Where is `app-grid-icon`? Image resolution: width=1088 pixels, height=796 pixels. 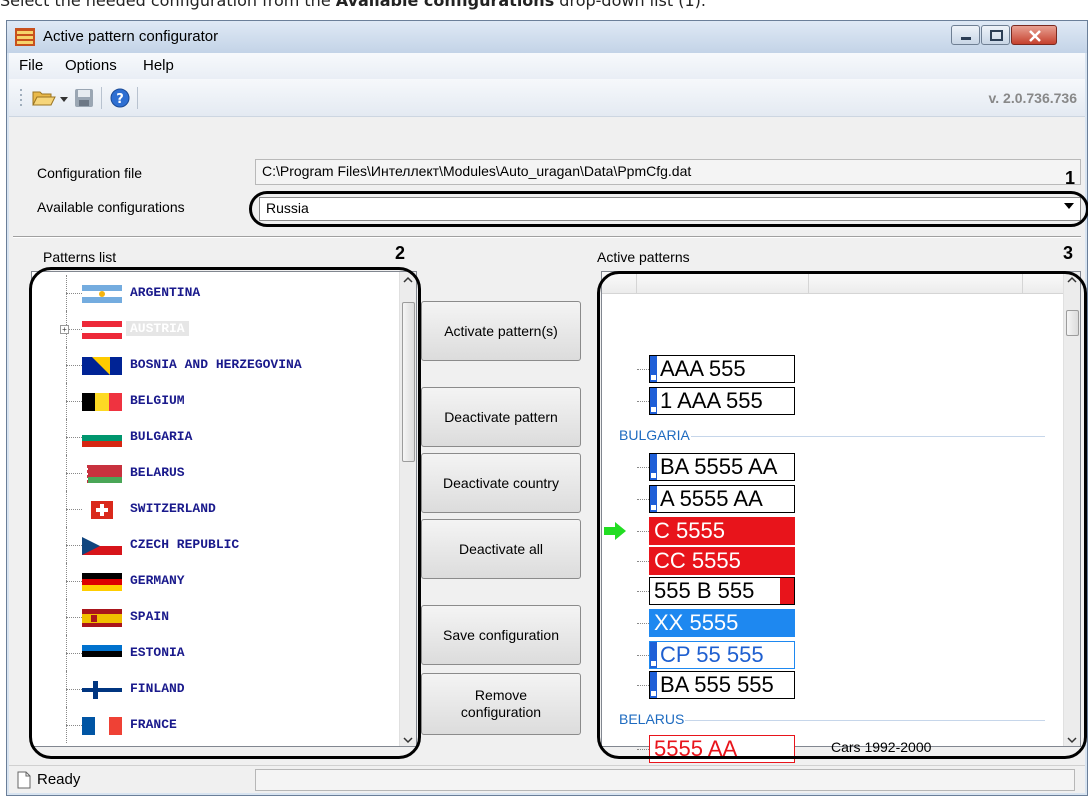 app-grid-icon is located at coordinates (25, 37).